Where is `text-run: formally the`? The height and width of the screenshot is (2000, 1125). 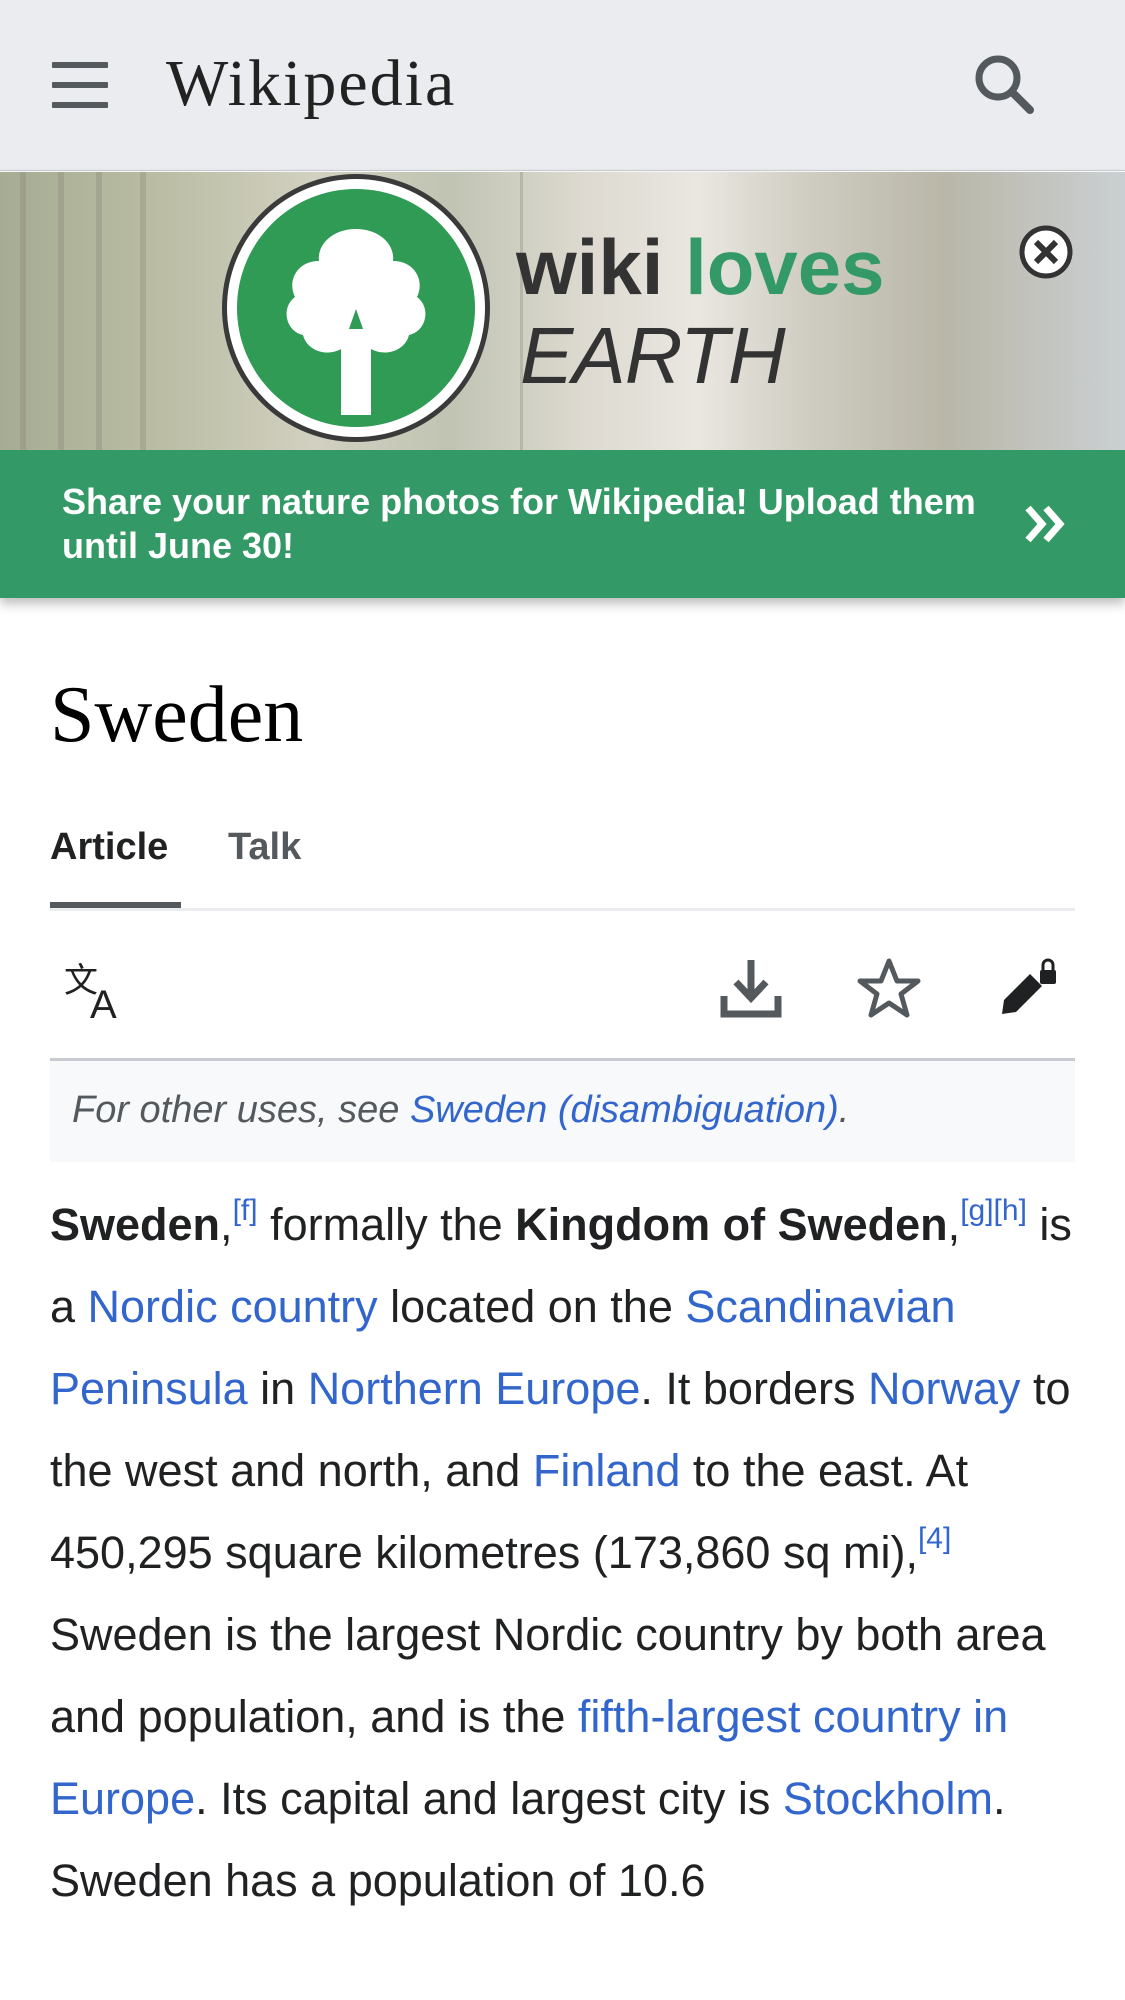 text-run: formally the is located at coordinates (386, 1224).